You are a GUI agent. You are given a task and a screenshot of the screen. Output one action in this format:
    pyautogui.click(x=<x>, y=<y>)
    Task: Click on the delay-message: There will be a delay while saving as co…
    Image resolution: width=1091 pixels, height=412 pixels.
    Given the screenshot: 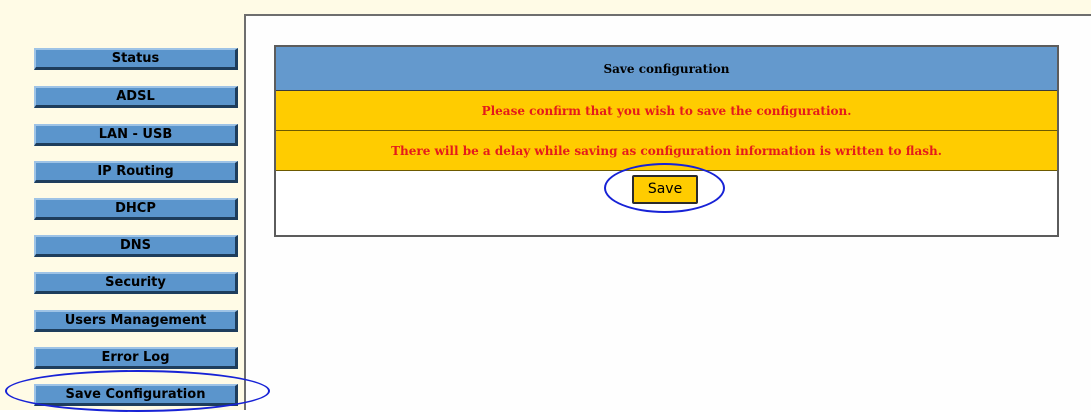 What is the action you would take?
    pyautogui.click(x=666, y=151)
    